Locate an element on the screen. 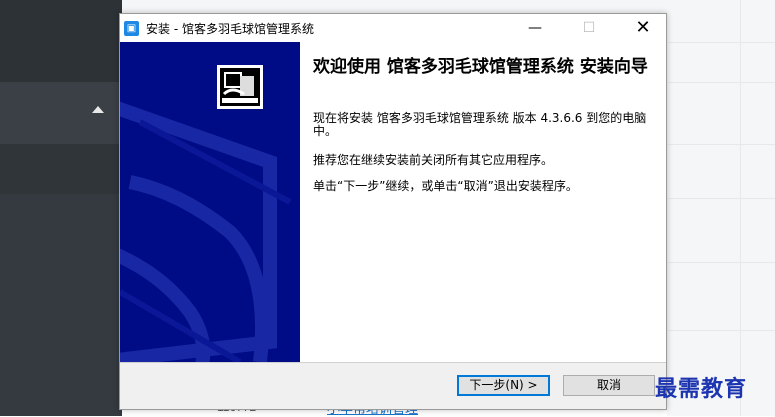 The width and height of the screenshot is (775, 417). title-bar: ▣ 安装 - 馆客多羽毛球馆管理系统 — ☐ ✕ is located at coordinates (393, 28).